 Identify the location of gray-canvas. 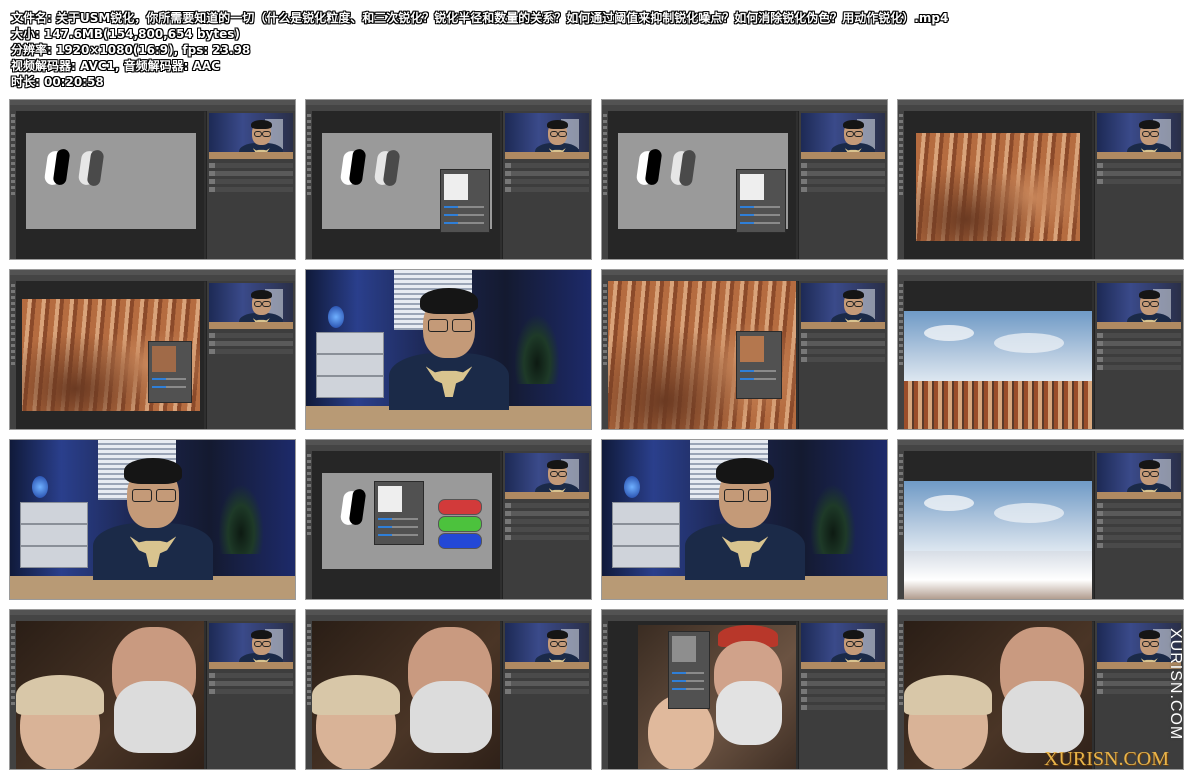
(111, 181).